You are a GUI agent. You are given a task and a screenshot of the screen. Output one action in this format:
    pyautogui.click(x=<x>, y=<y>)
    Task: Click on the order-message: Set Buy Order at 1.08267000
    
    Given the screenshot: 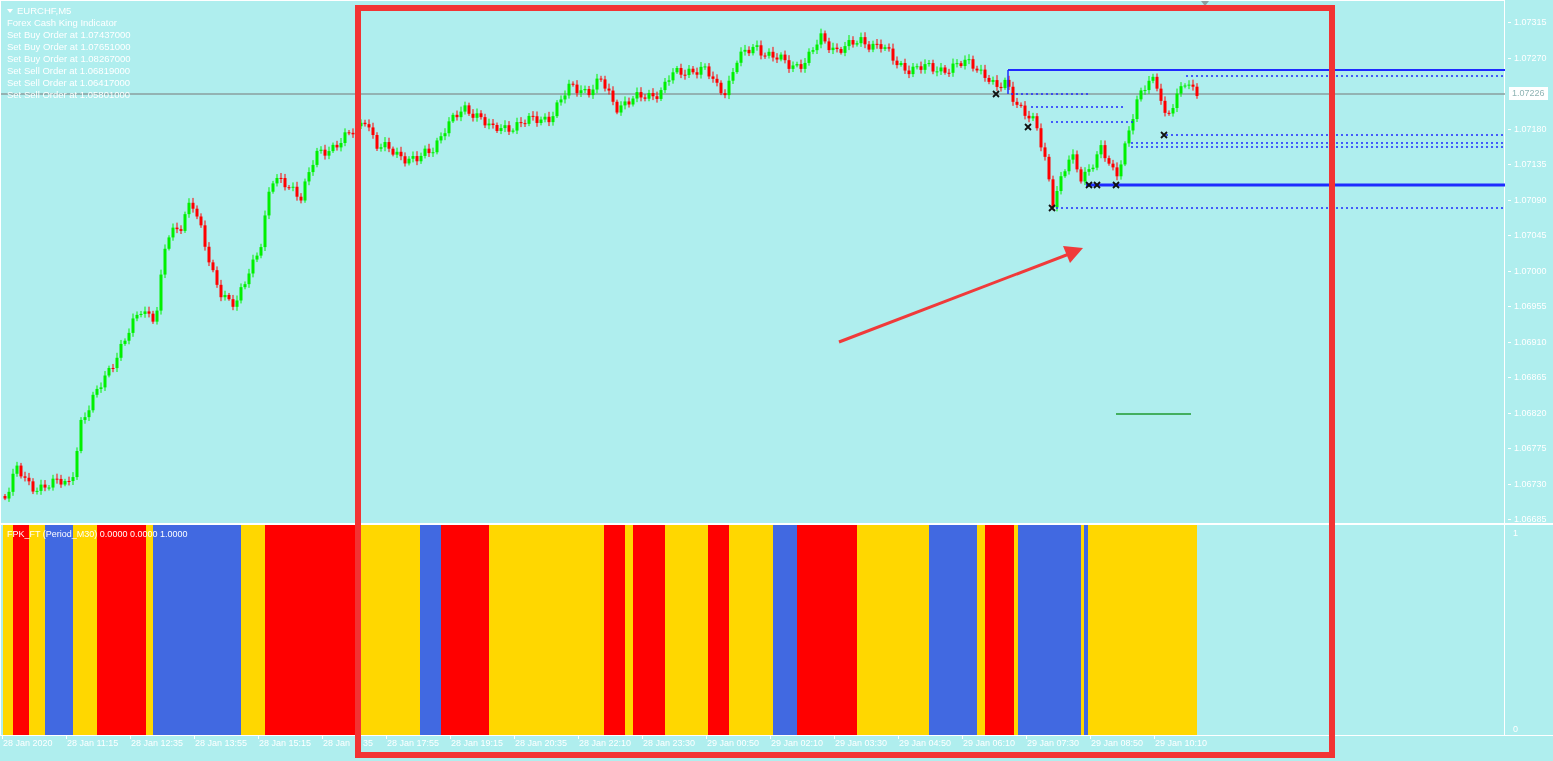 What is the action you would take?
    pyautogui.click(x=69, y=59)
    